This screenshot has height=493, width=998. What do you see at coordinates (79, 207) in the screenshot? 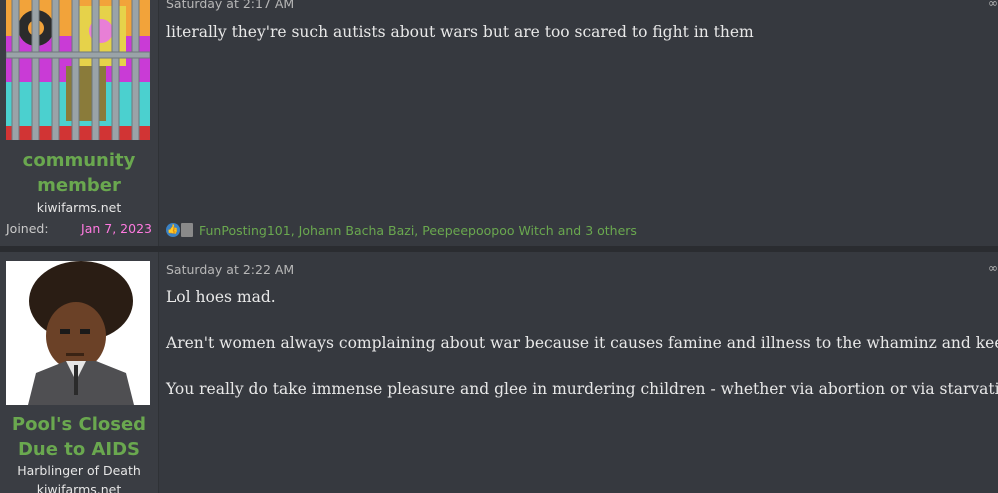
I see `user-title: kiwifarms.net` at bounding box center [79, 207].